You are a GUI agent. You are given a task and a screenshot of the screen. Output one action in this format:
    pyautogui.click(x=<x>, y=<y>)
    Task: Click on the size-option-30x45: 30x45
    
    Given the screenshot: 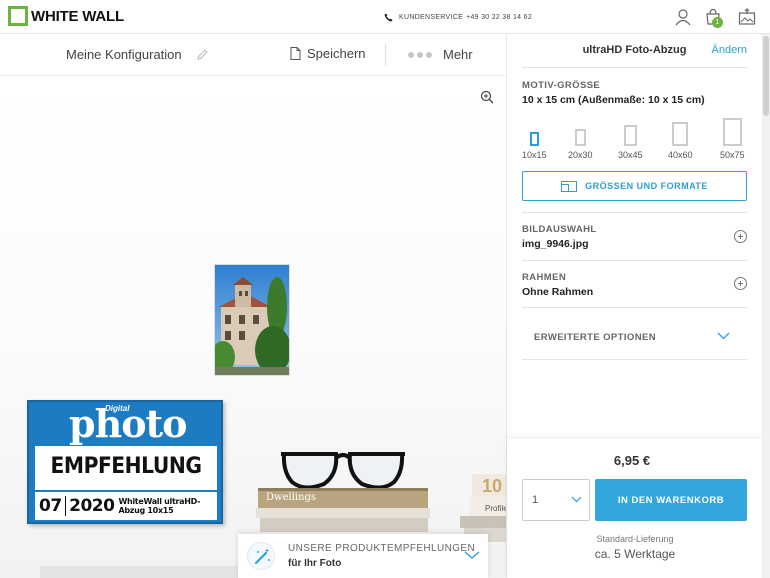 What is the action you would take?
    pyautogui.click(x=630, y=142)
    